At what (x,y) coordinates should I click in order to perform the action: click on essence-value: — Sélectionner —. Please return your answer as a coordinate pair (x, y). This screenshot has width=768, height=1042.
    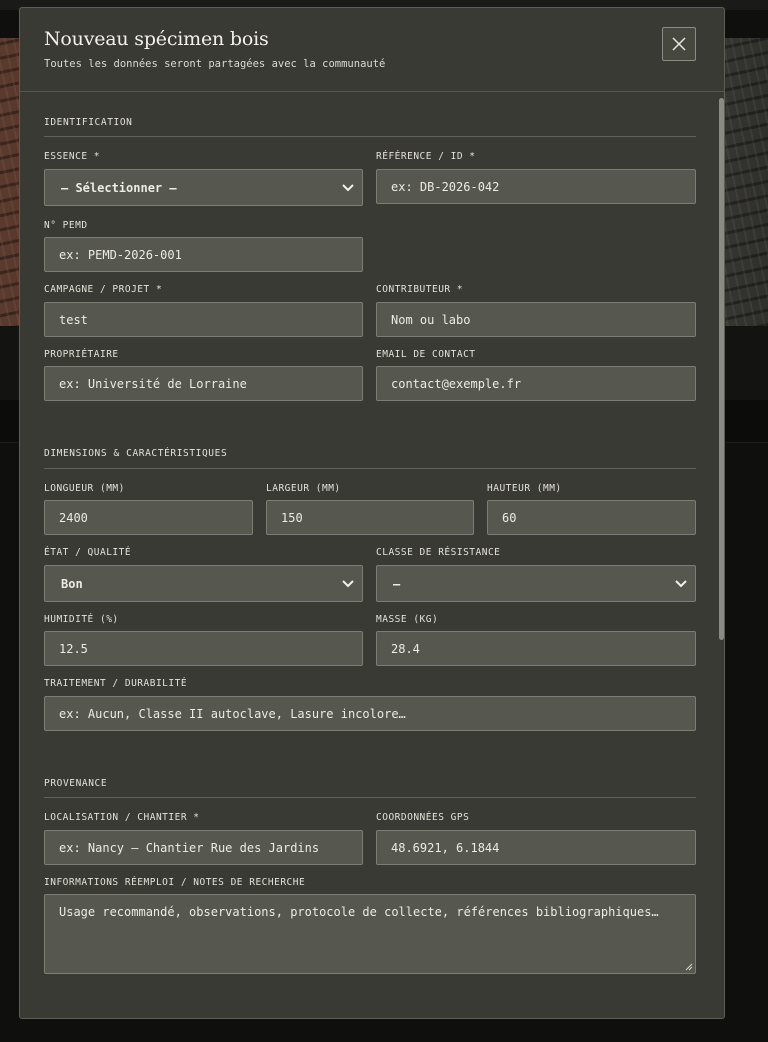
    Looking at the image, I should click on (119, 187).